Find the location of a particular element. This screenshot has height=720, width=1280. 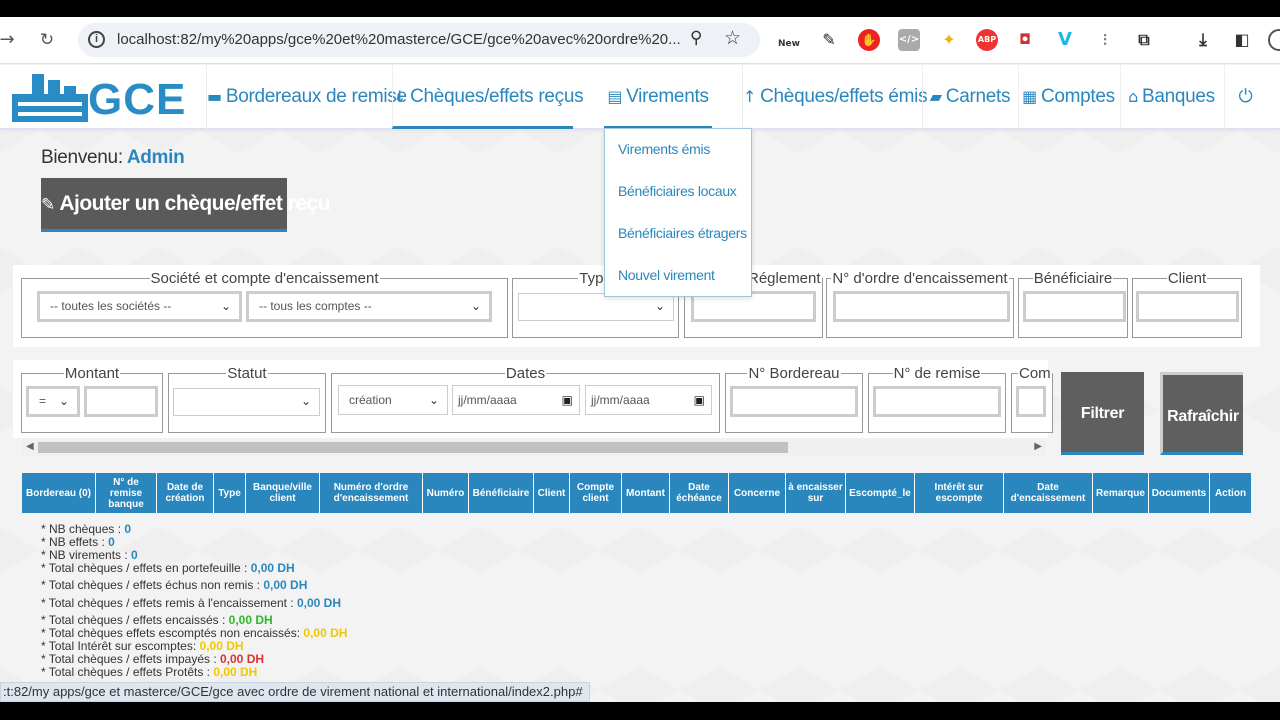

stop-extension-icon: ✋ is located at coordinates (869, 40).